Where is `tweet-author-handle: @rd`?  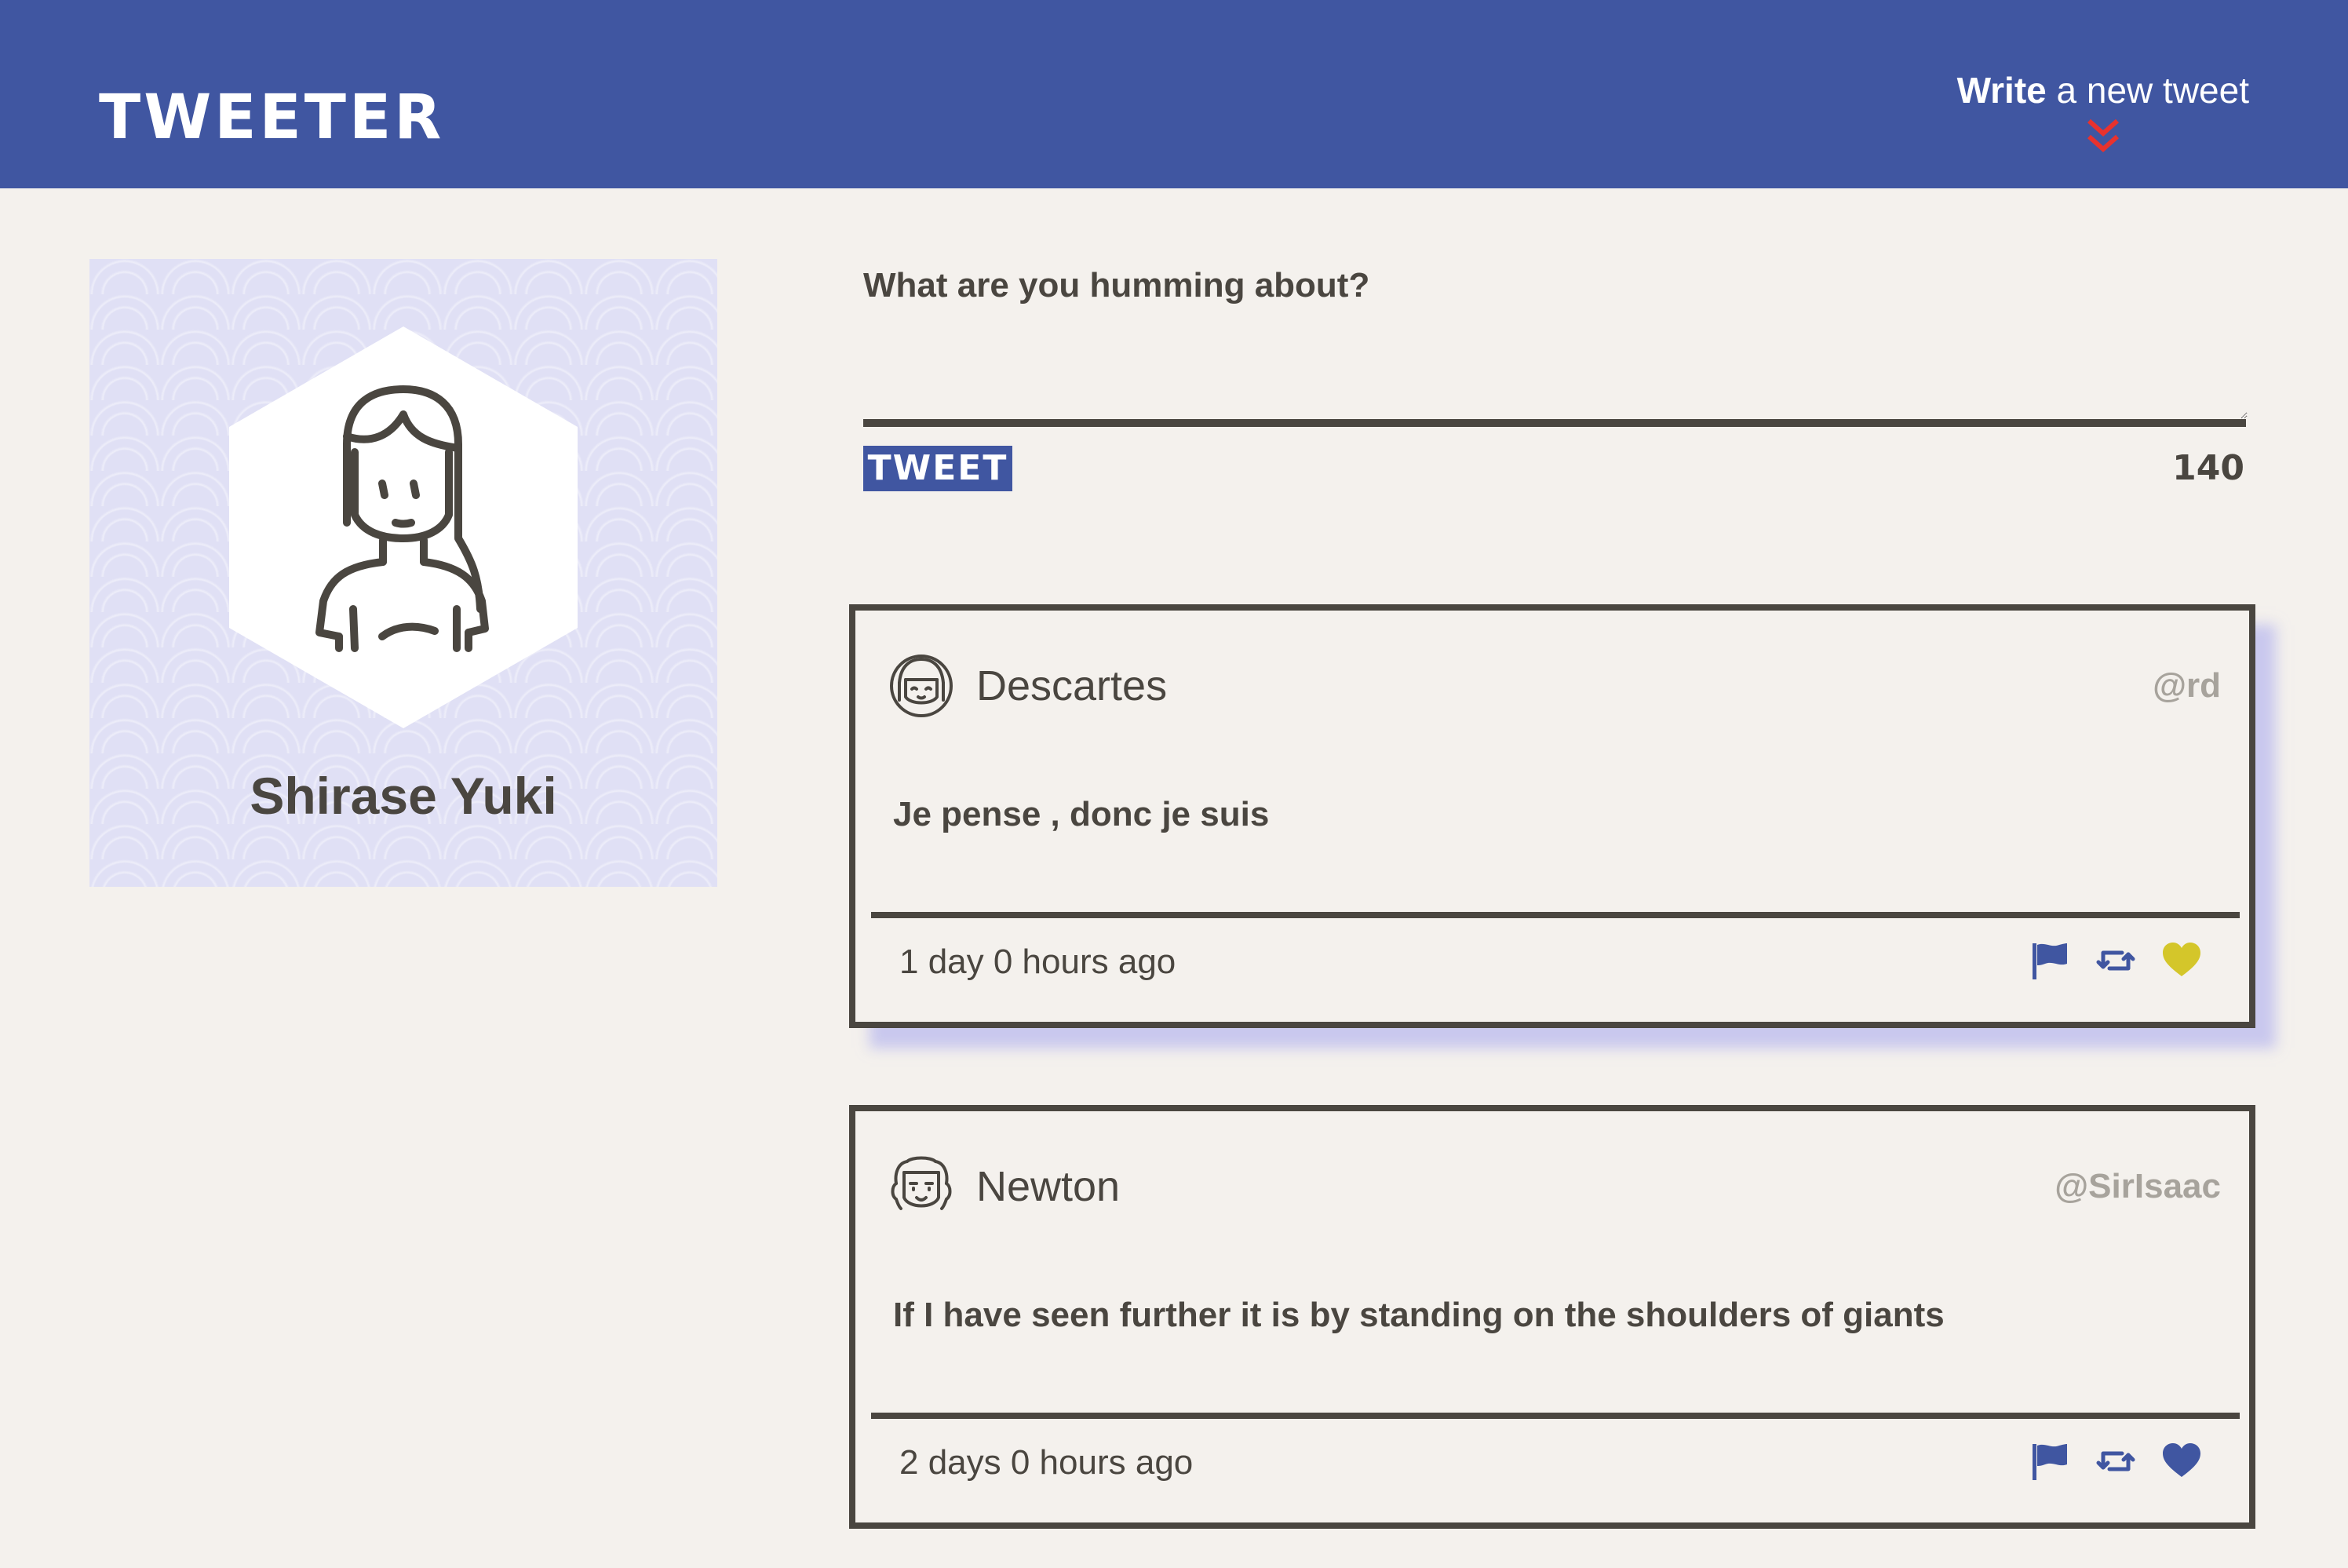 tweet-author-handle: @rd is located at coordinates (2187, 685).